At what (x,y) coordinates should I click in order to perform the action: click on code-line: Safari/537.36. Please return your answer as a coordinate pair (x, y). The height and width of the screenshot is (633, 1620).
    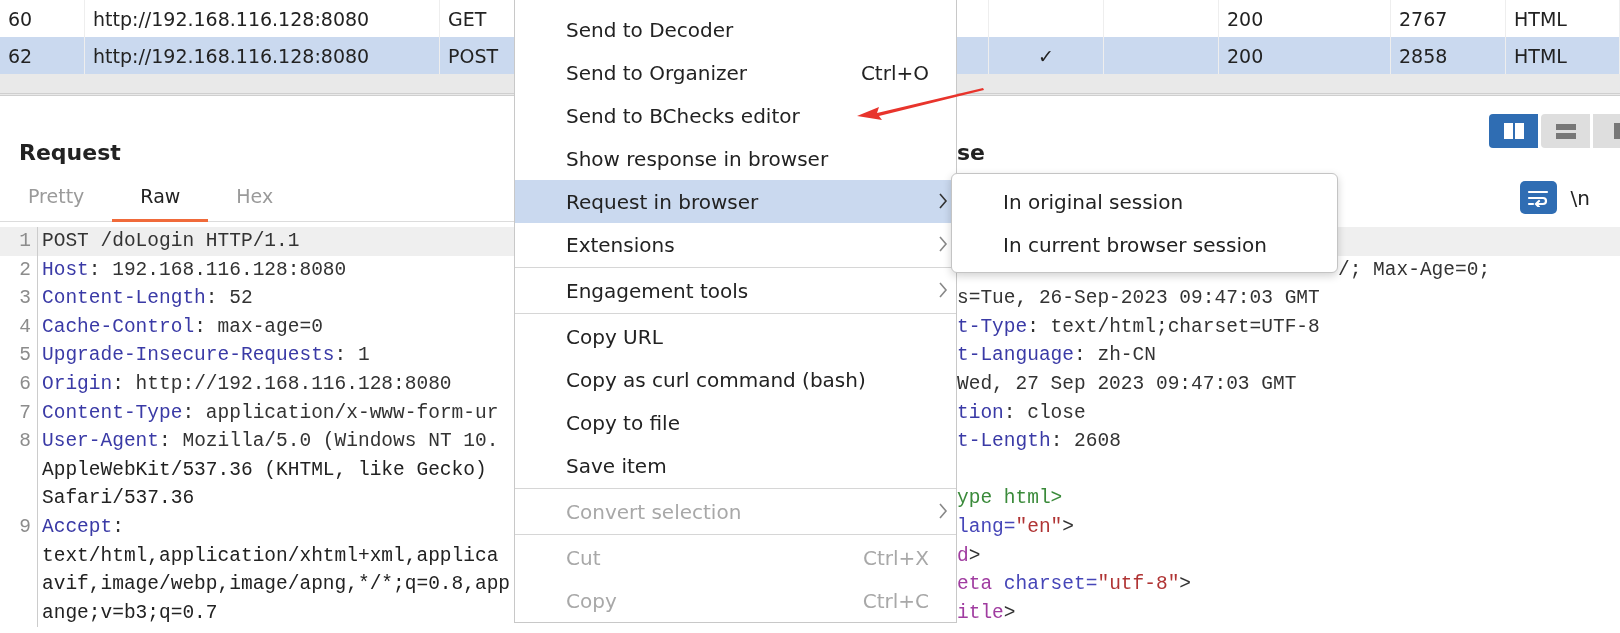
    Looking at the image, I should click on (118, 499).